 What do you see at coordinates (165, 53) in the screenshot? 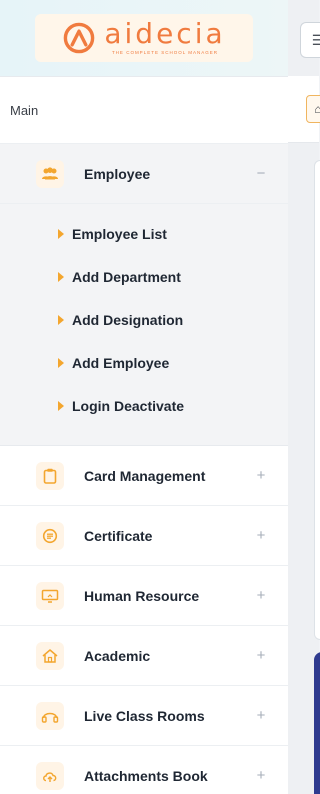
I see `brand-tagline: THE COMPLETE SCHOOL MANAGER` at bounding box center [165, 53].